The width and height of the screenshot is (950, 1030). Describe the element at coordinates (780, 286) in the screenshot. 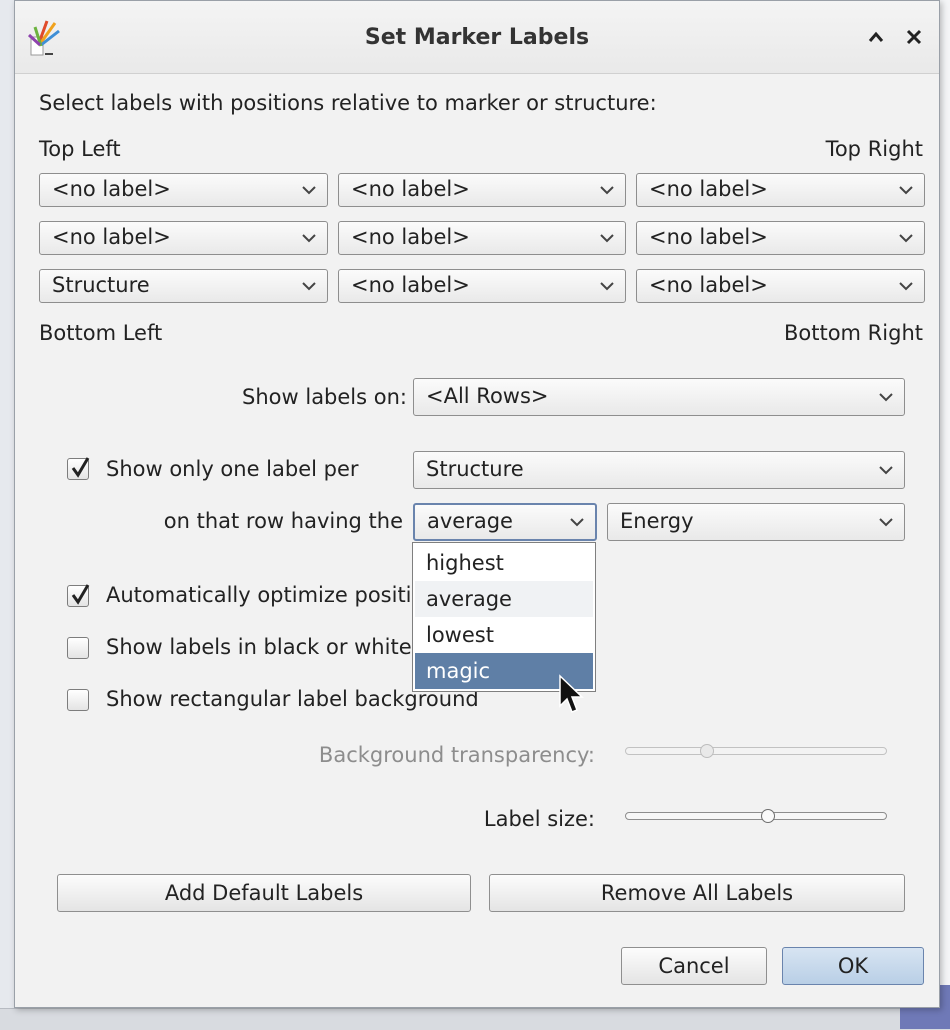

I see `label-grid-r3-c3: <no label>` at that location.